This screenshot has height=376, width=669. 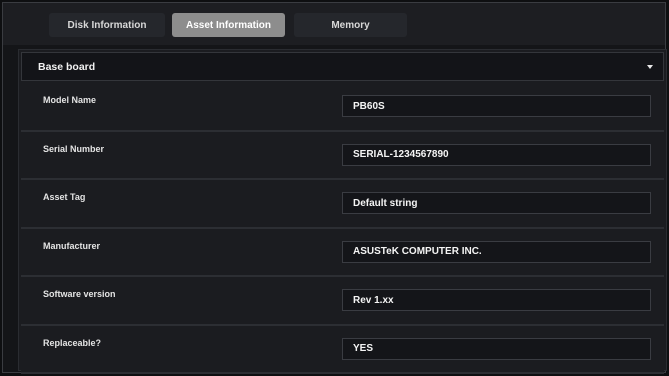 I want to click on manufacturer-value: ASUSTeK COMPUTER INC., so click(x=496, y=251).